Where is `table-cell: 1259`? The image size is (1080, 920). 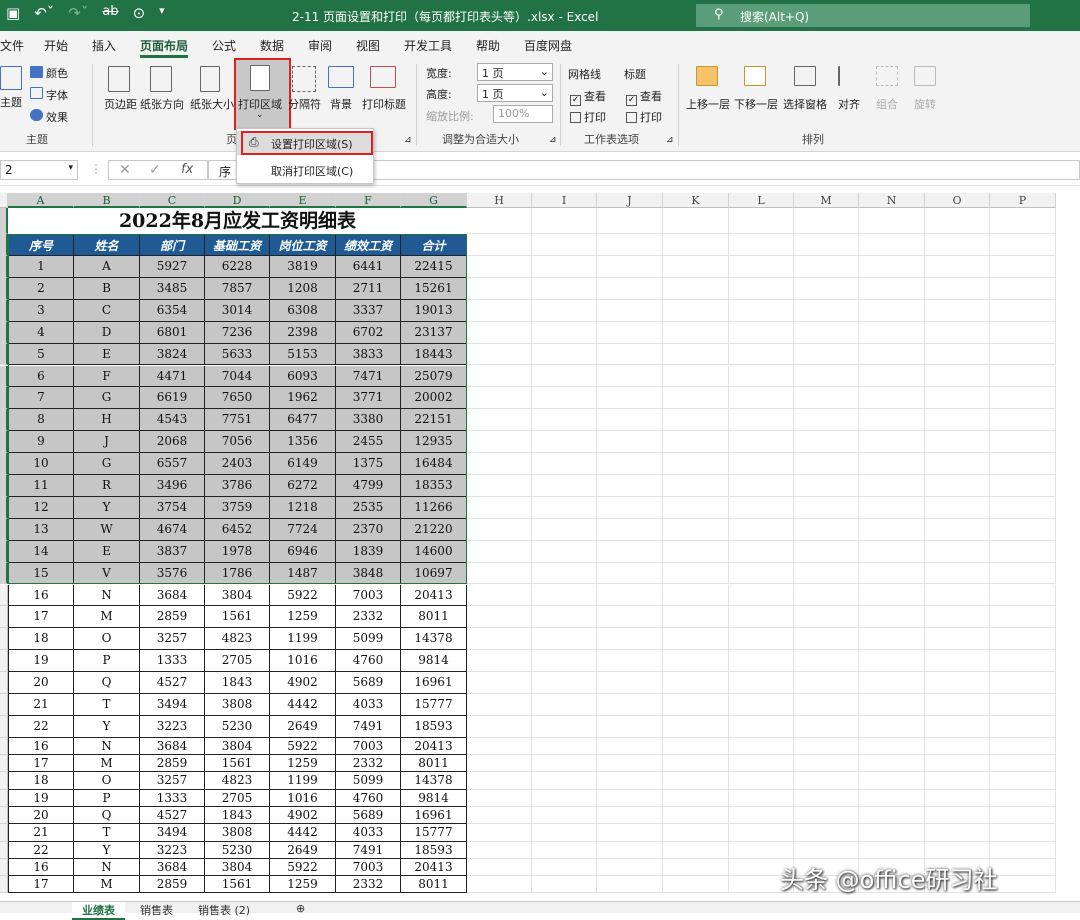 table-cell: 1259 is located at coordinates (303, 617).